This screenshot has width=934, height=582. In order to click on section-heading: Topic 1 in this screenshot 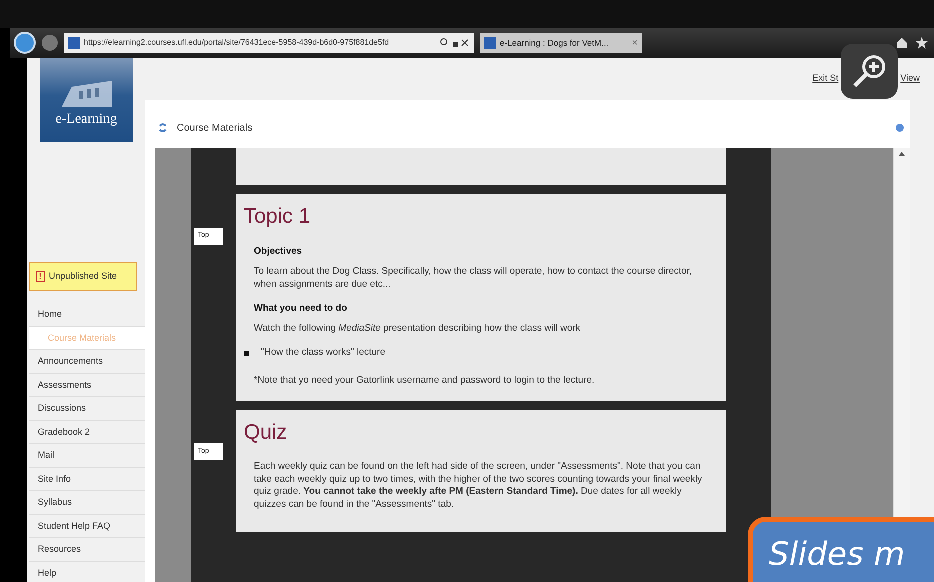, I will do `click(278, 217)`.